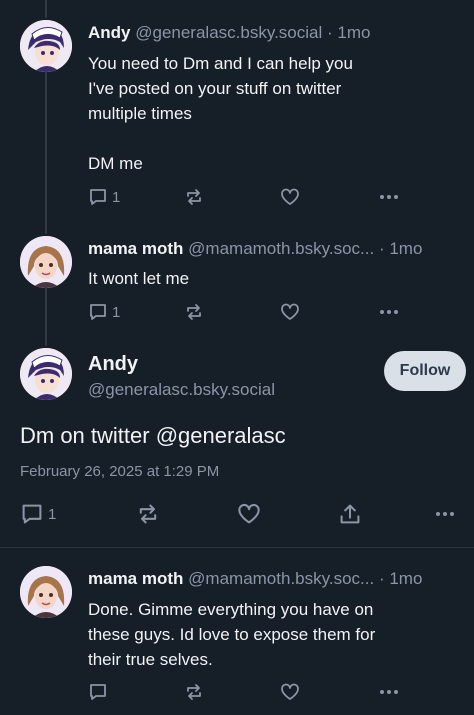  What do you see at coordinates (425, 371) in the screenshot?
I see `follow-button: Follow` at bounding box center [425, 371].